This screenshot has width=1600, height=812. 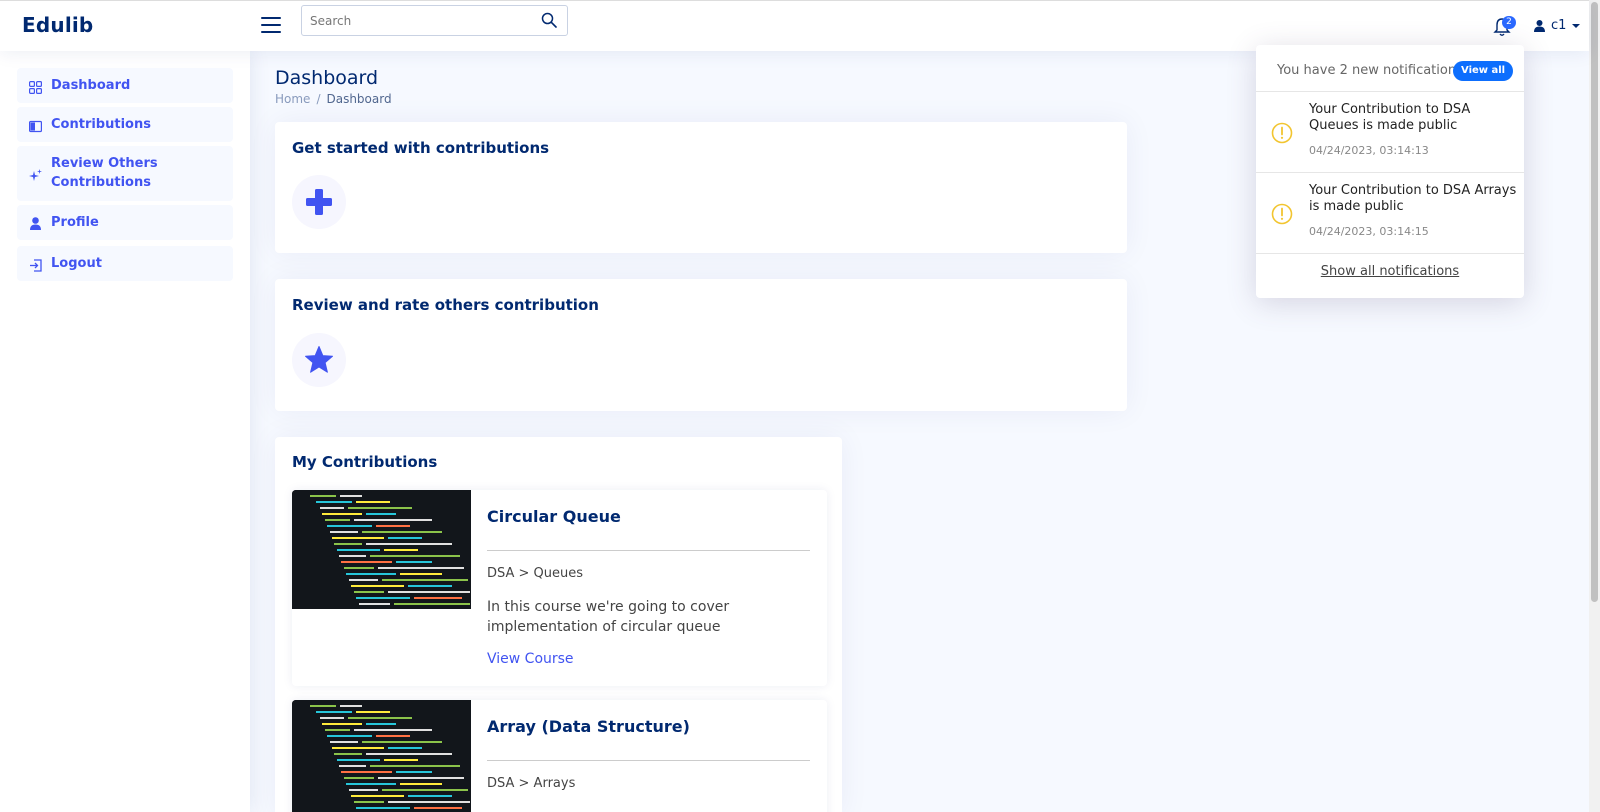 I want to click on view-course-link: View Course, so click(x=530, y=659).